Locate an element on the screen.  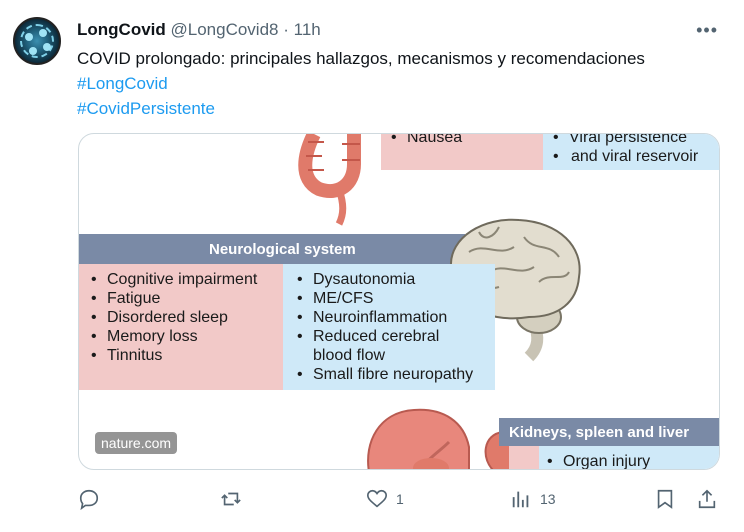
heart-icon is located at coordinates (377, 498).